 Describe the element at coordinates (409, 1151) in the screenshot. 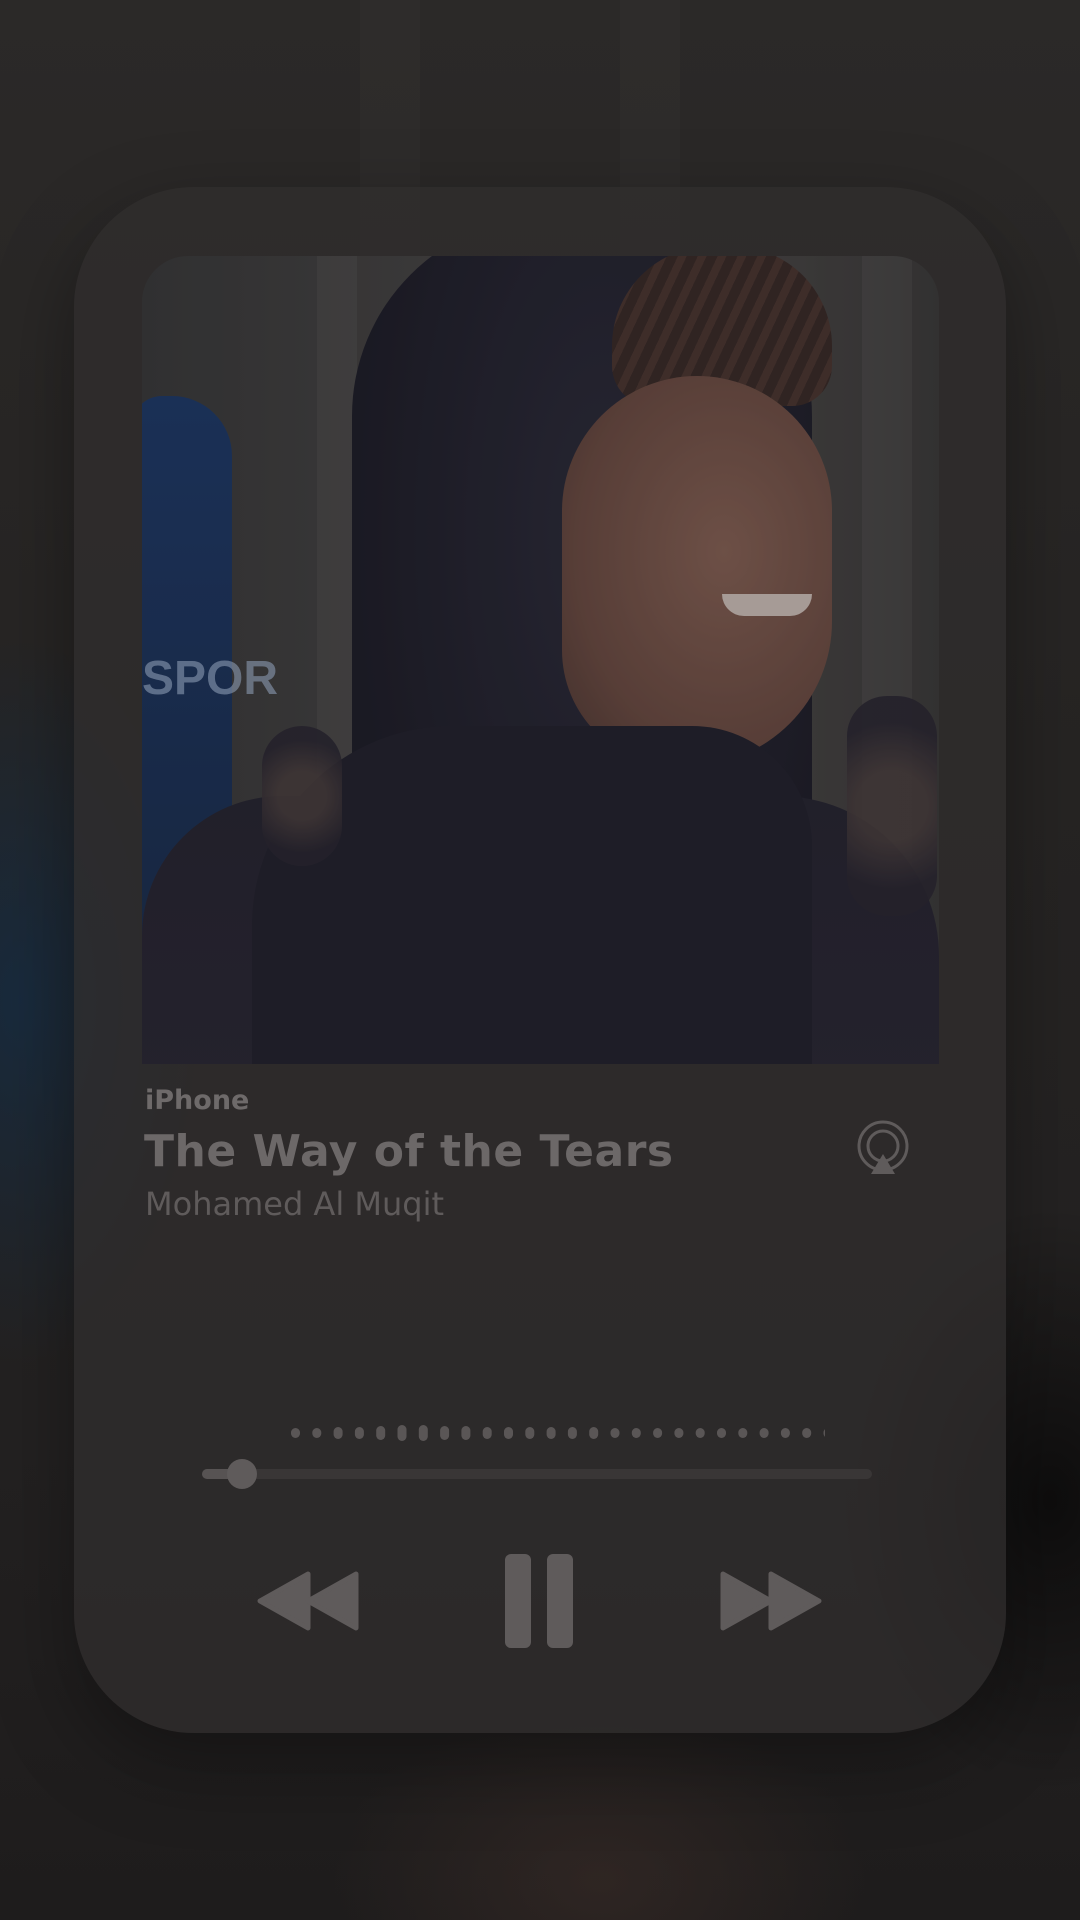

I see `track-title: The Way of the Tears` at that location.